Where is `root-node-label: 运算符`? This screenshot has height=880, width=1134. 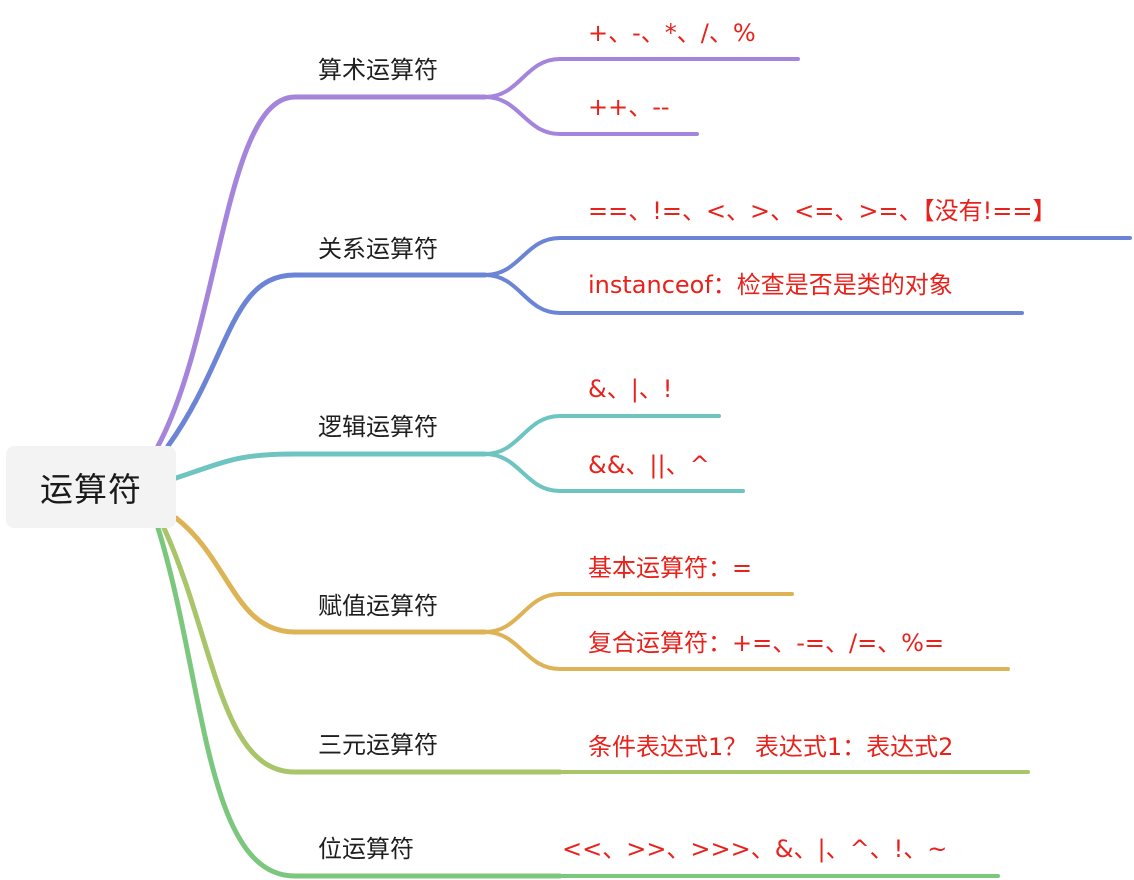
root-node-label: 运算符 is located at coordinates (91, 489).